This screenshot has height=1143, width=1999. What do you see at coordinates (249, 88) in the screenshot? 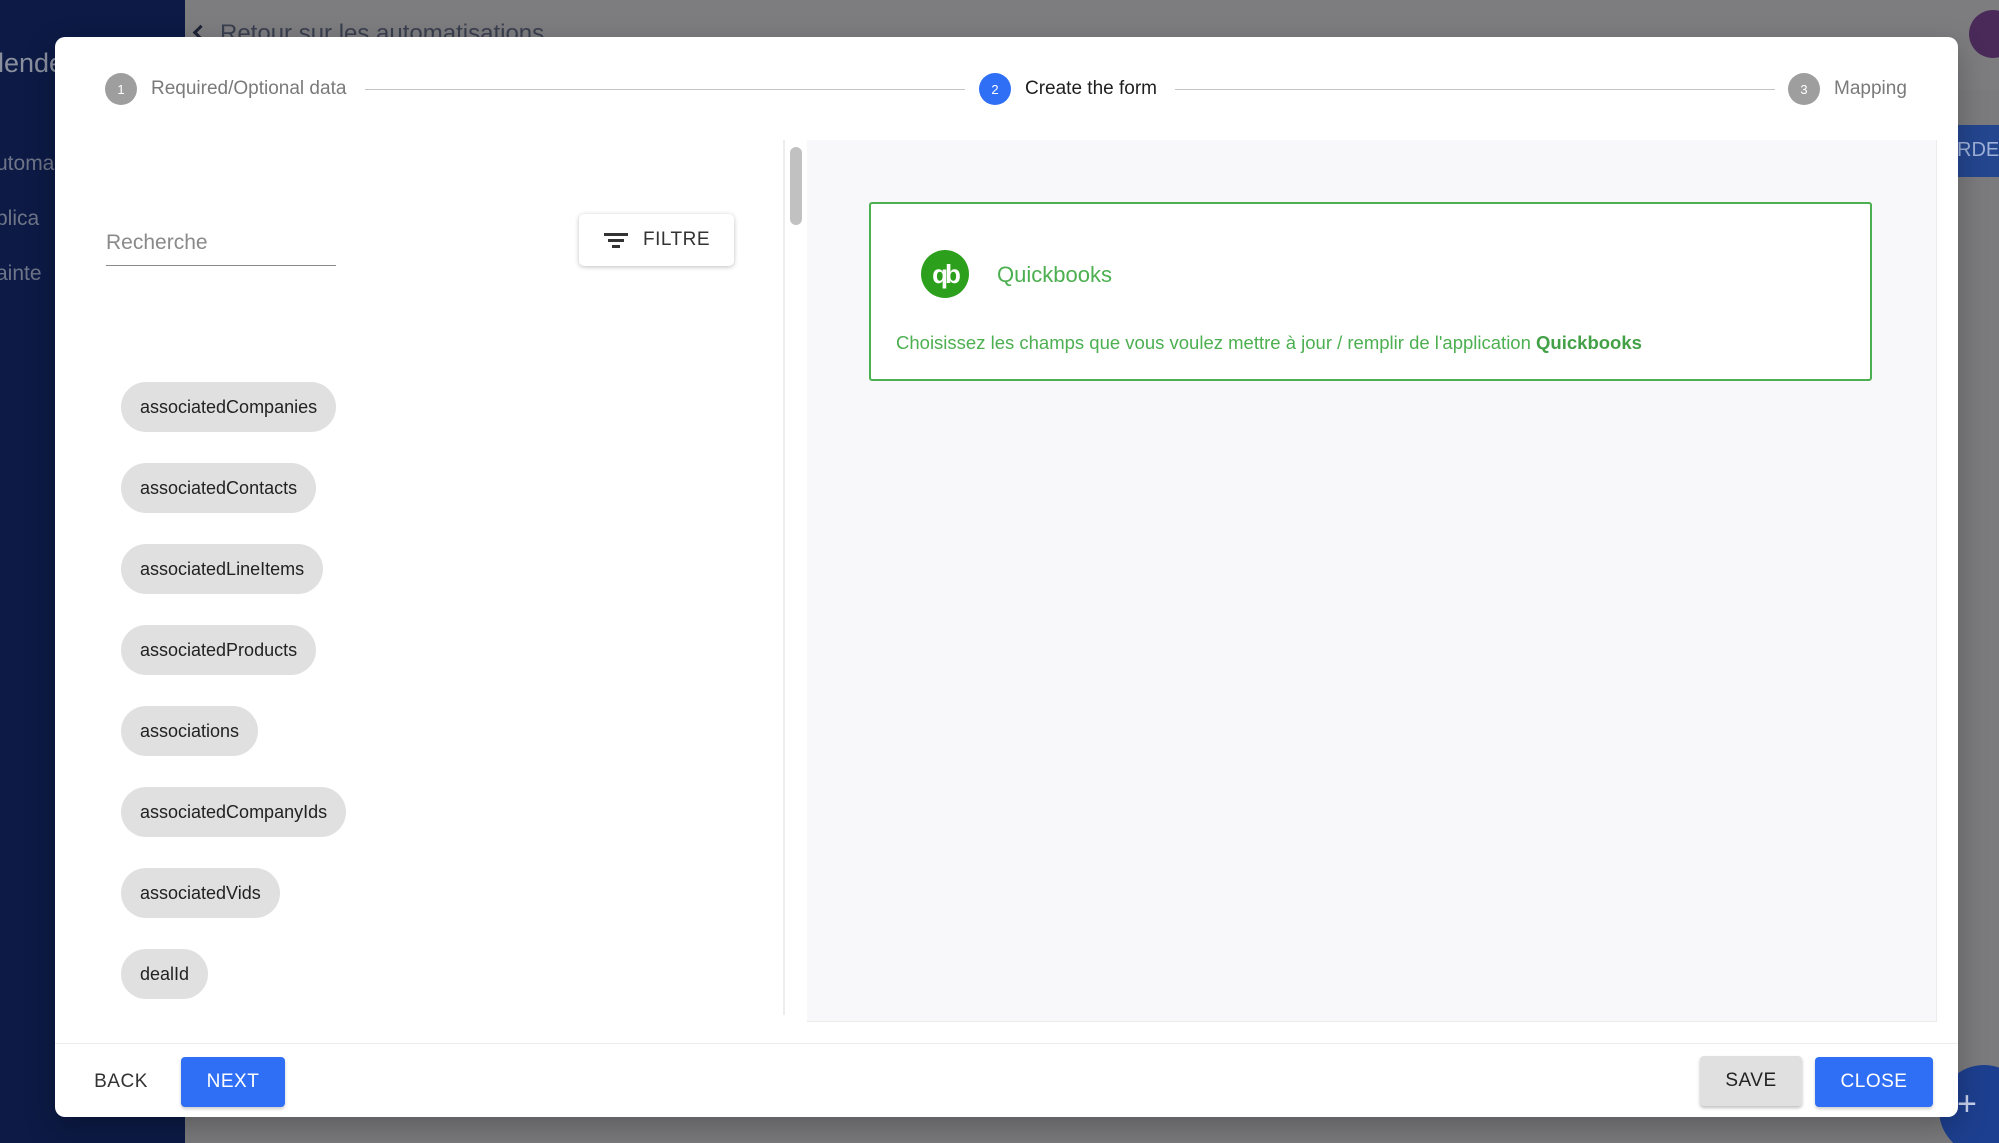
I see `step-label: Required/Optional data` at bounding box center [249, 88].